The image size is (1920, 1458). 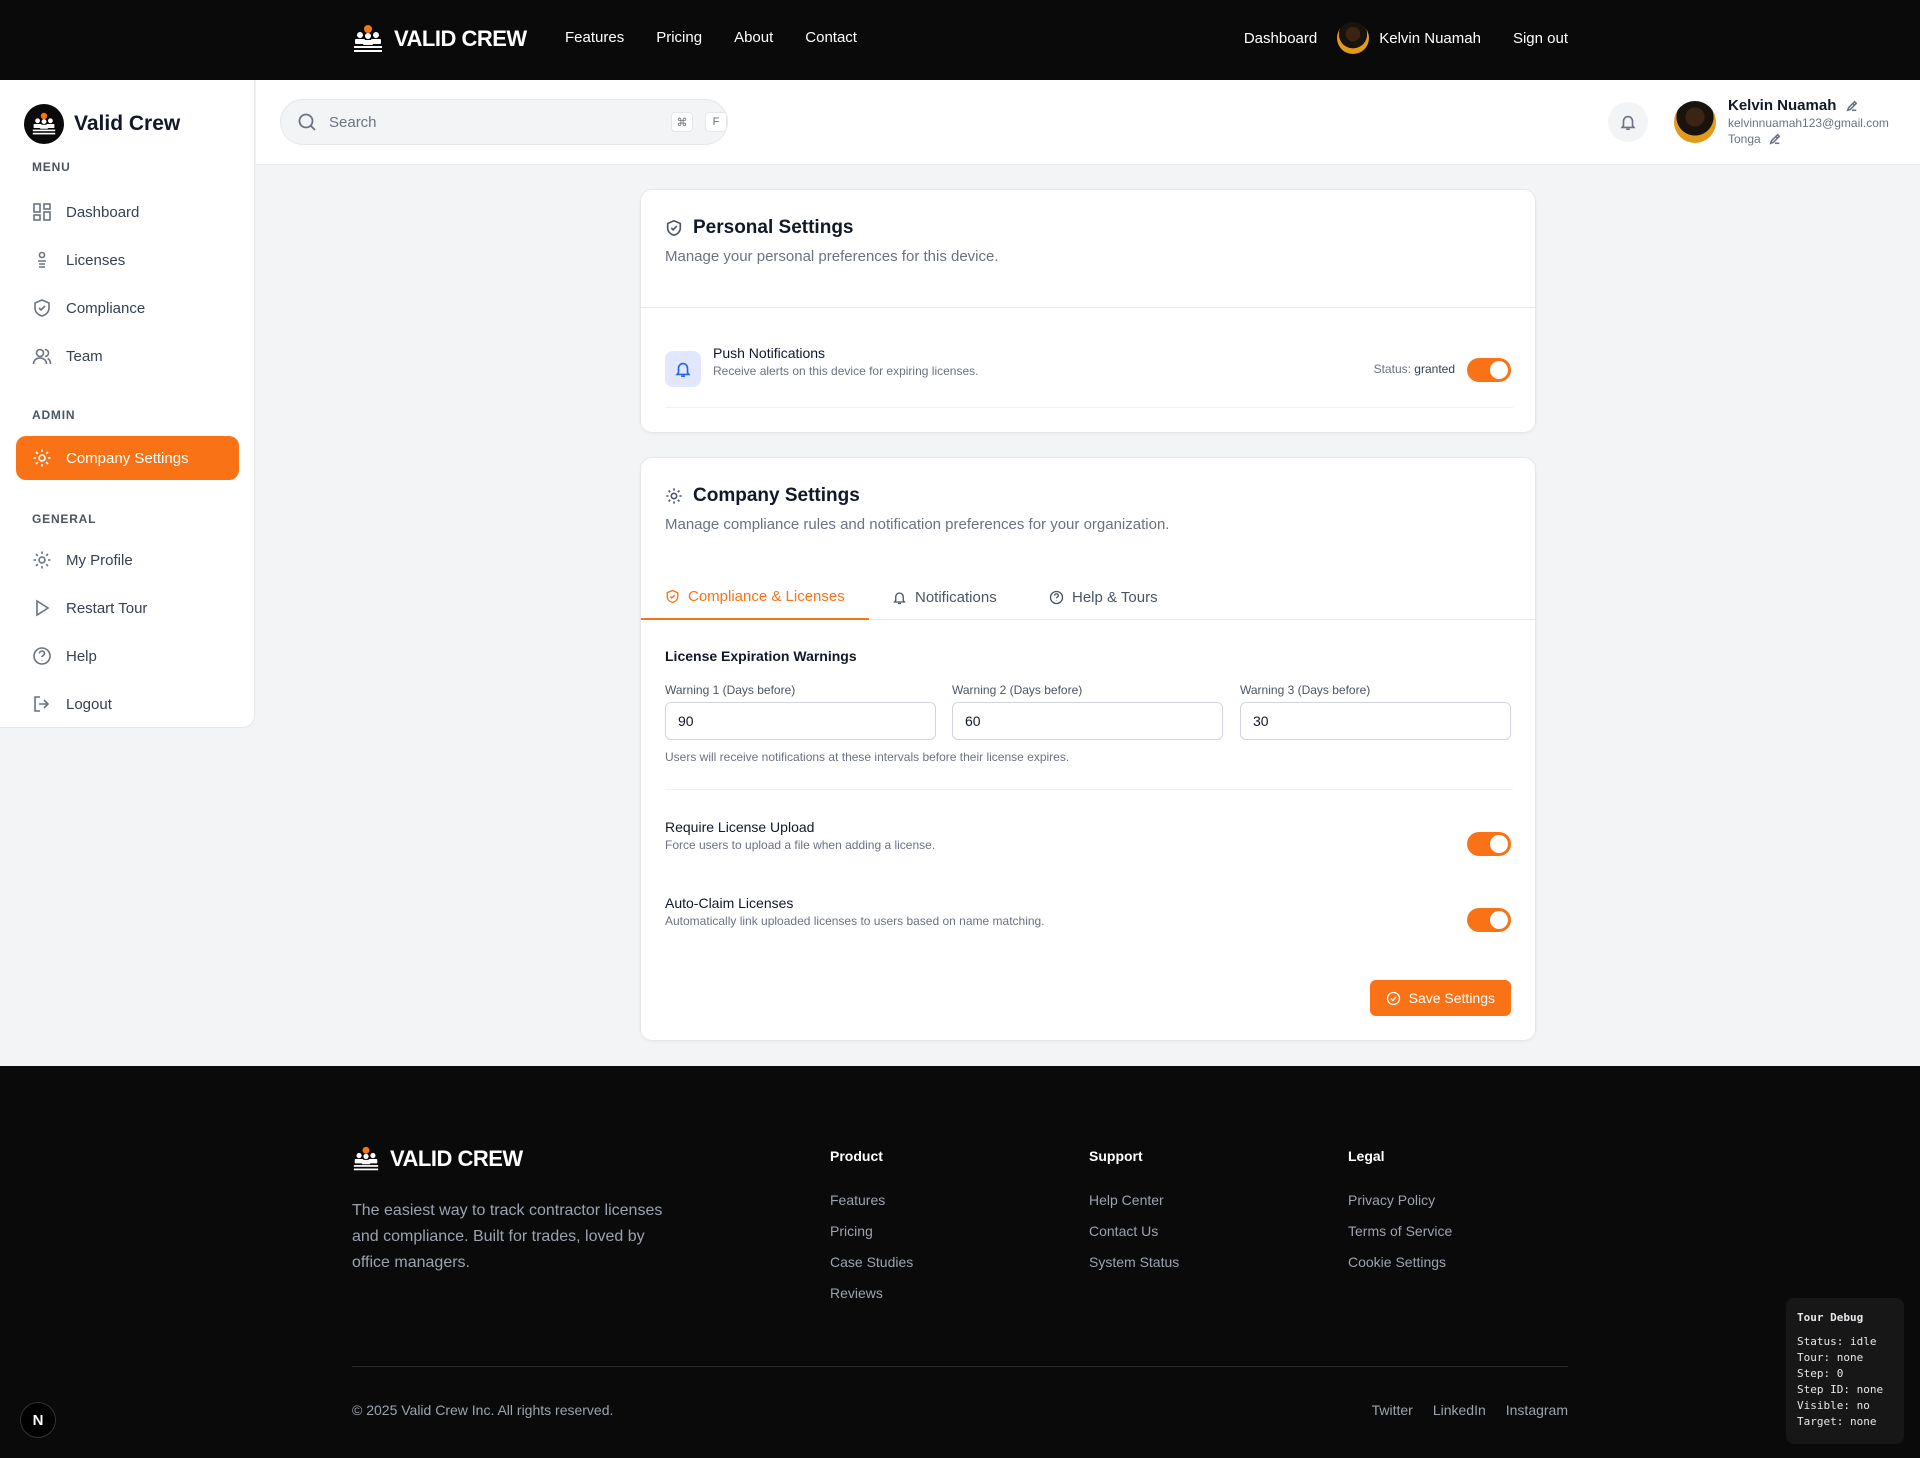 What do you see at coordinates (43, 608) in the screenshot?
I see `play-icon` at bounding box center [43, 608].